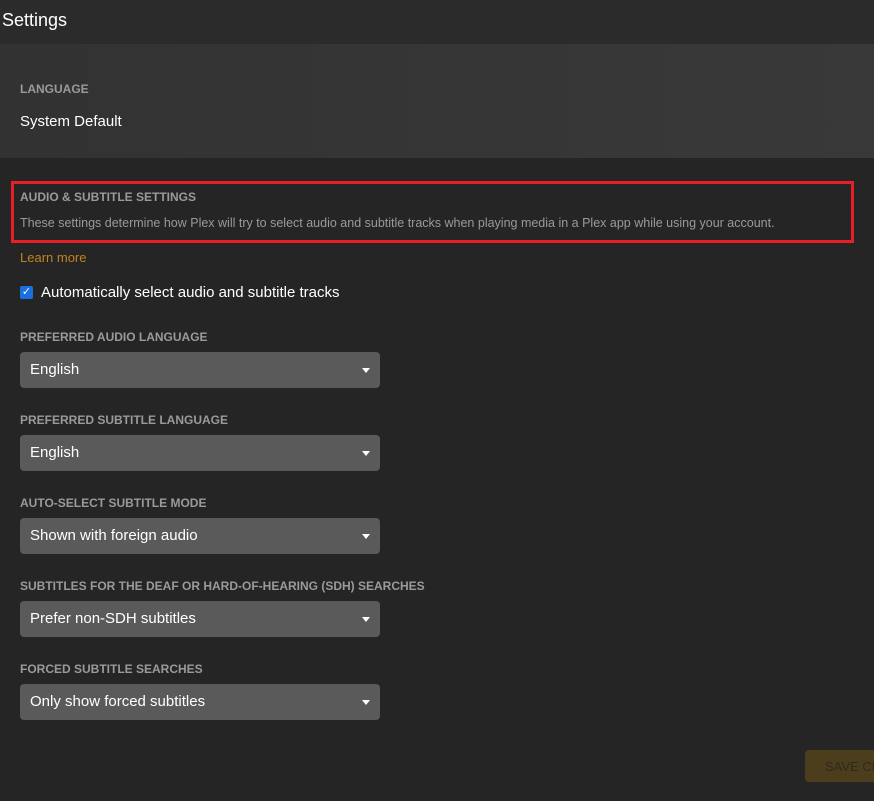 Image resolution: width=874 pixels, height=801 pixels. I want to click on learn-more-link: Learn more, so click(53, 257).